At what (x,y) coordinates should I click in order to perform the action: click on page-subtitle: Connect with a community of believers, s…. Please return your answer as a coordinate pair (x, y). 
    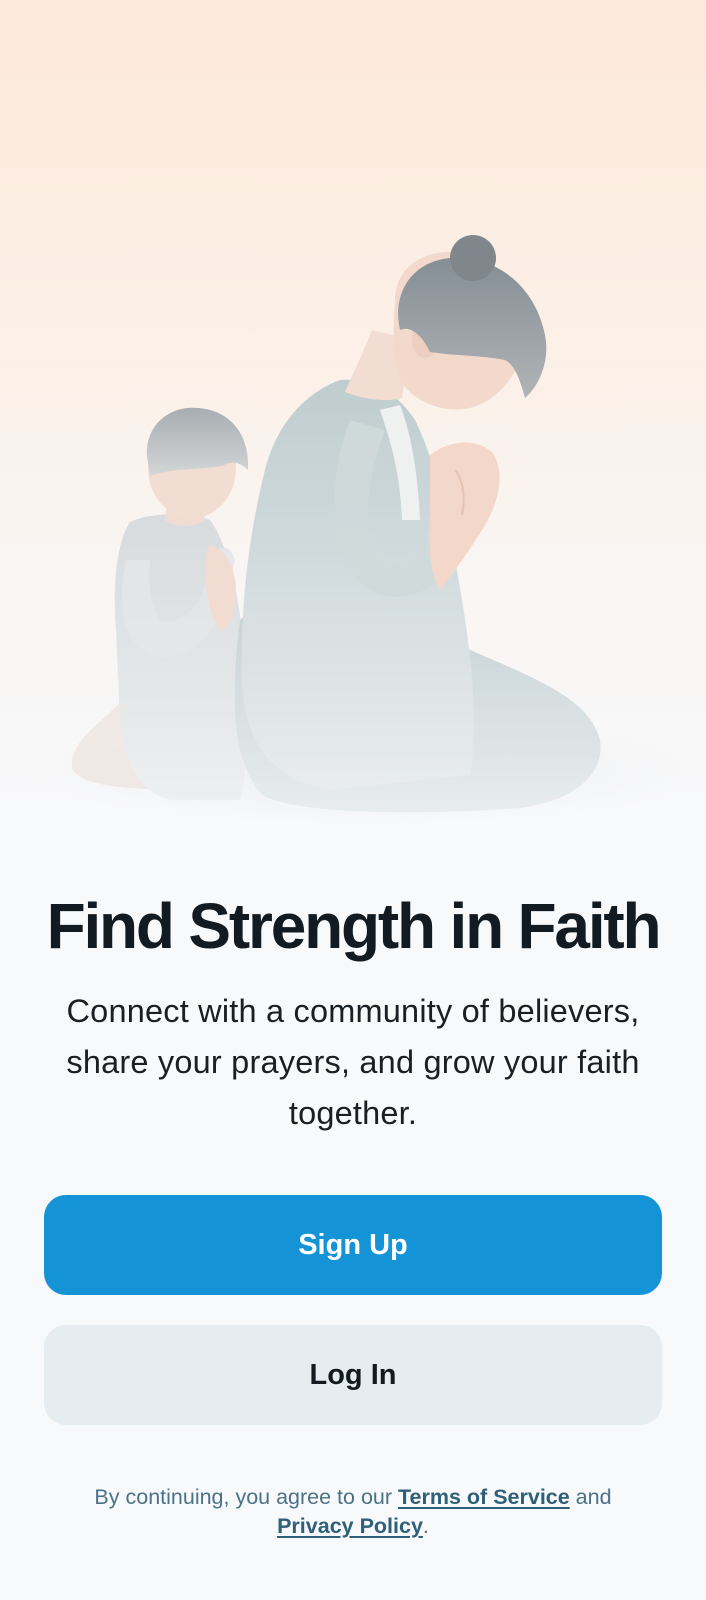
    Looking at the image, I should click on (353, 1062).